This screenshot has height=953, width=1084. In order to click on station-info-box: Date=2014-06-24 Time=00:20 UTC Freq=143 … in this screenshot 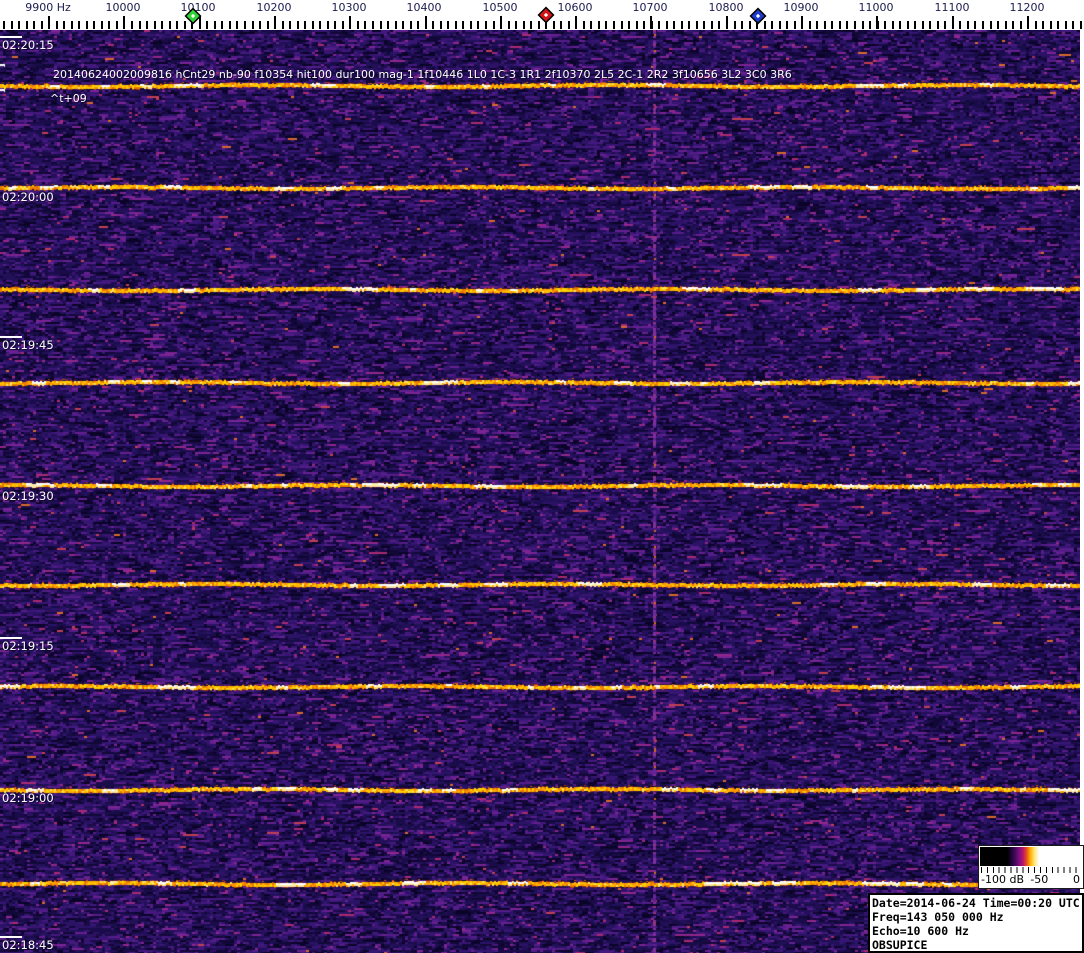, I will do `click(976, 923)`.